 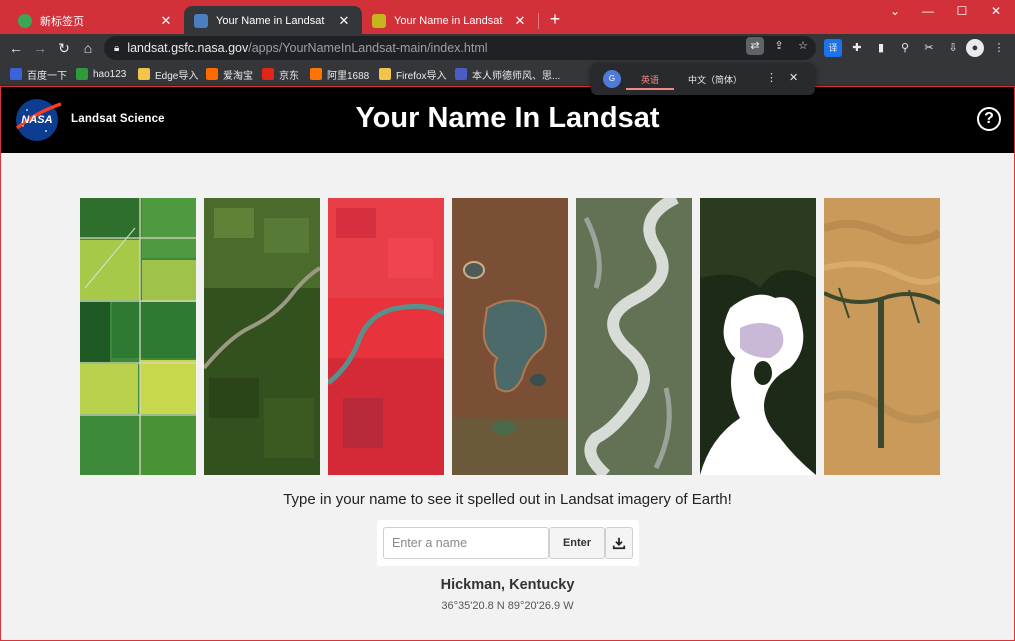 What do you see at coordinates (280, 74) in the screenshot?
I see `bookmark-jd: 京东` at bounding box center [280, 74].